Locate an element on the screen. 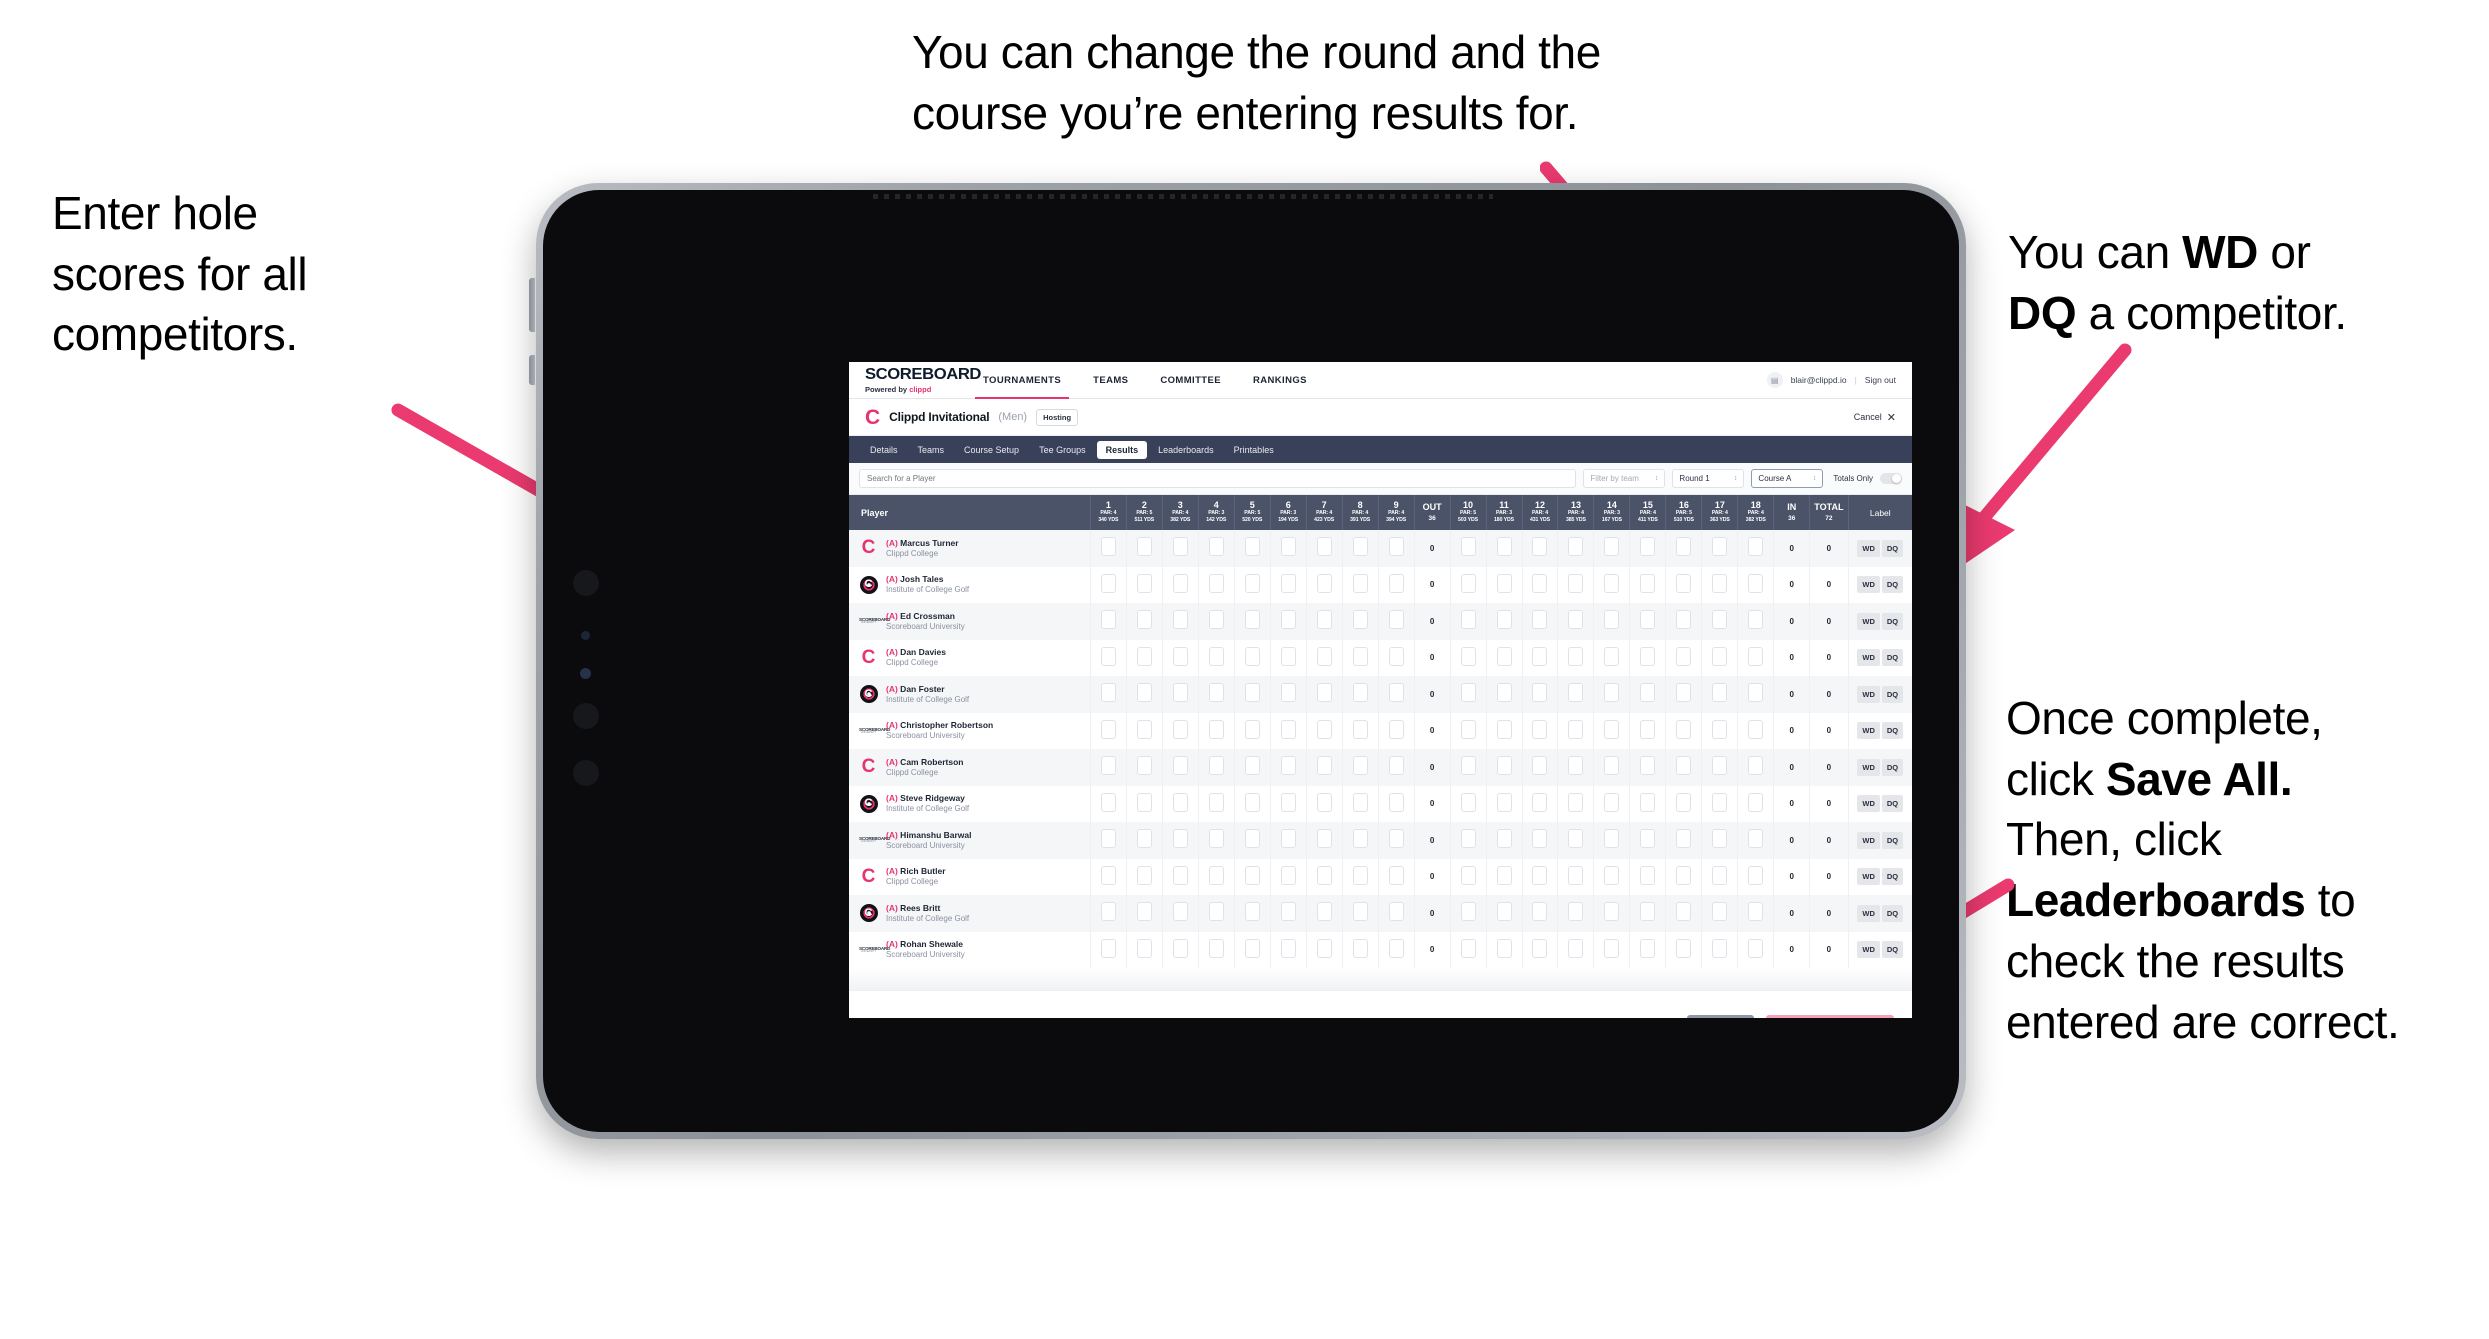 This screenshot has width=2489, height=1339. tab-leaderboards: Leaderboards is located at coordinates (1186, 450).